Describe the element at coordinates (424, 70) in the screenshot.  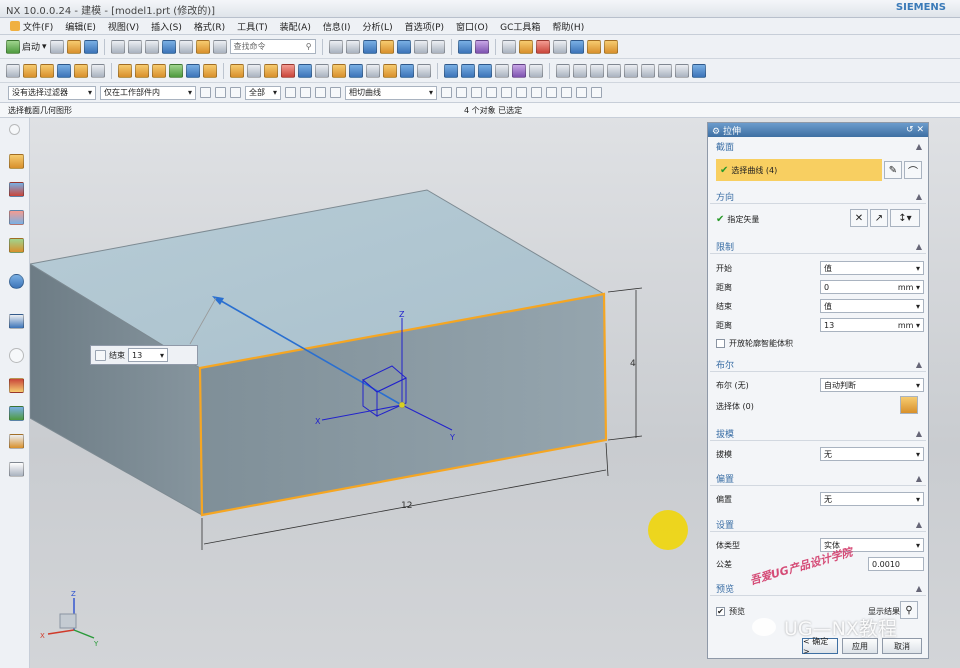
I see `ruled-icon` at that location.